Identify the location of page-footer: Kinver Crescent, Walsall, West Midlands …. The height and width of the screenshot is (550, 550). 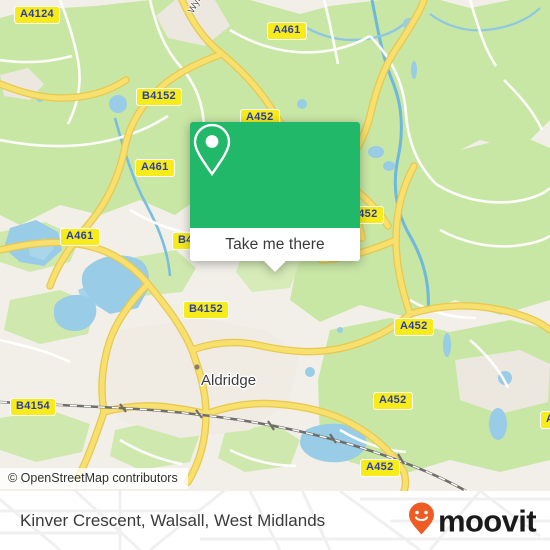
(275, 520).